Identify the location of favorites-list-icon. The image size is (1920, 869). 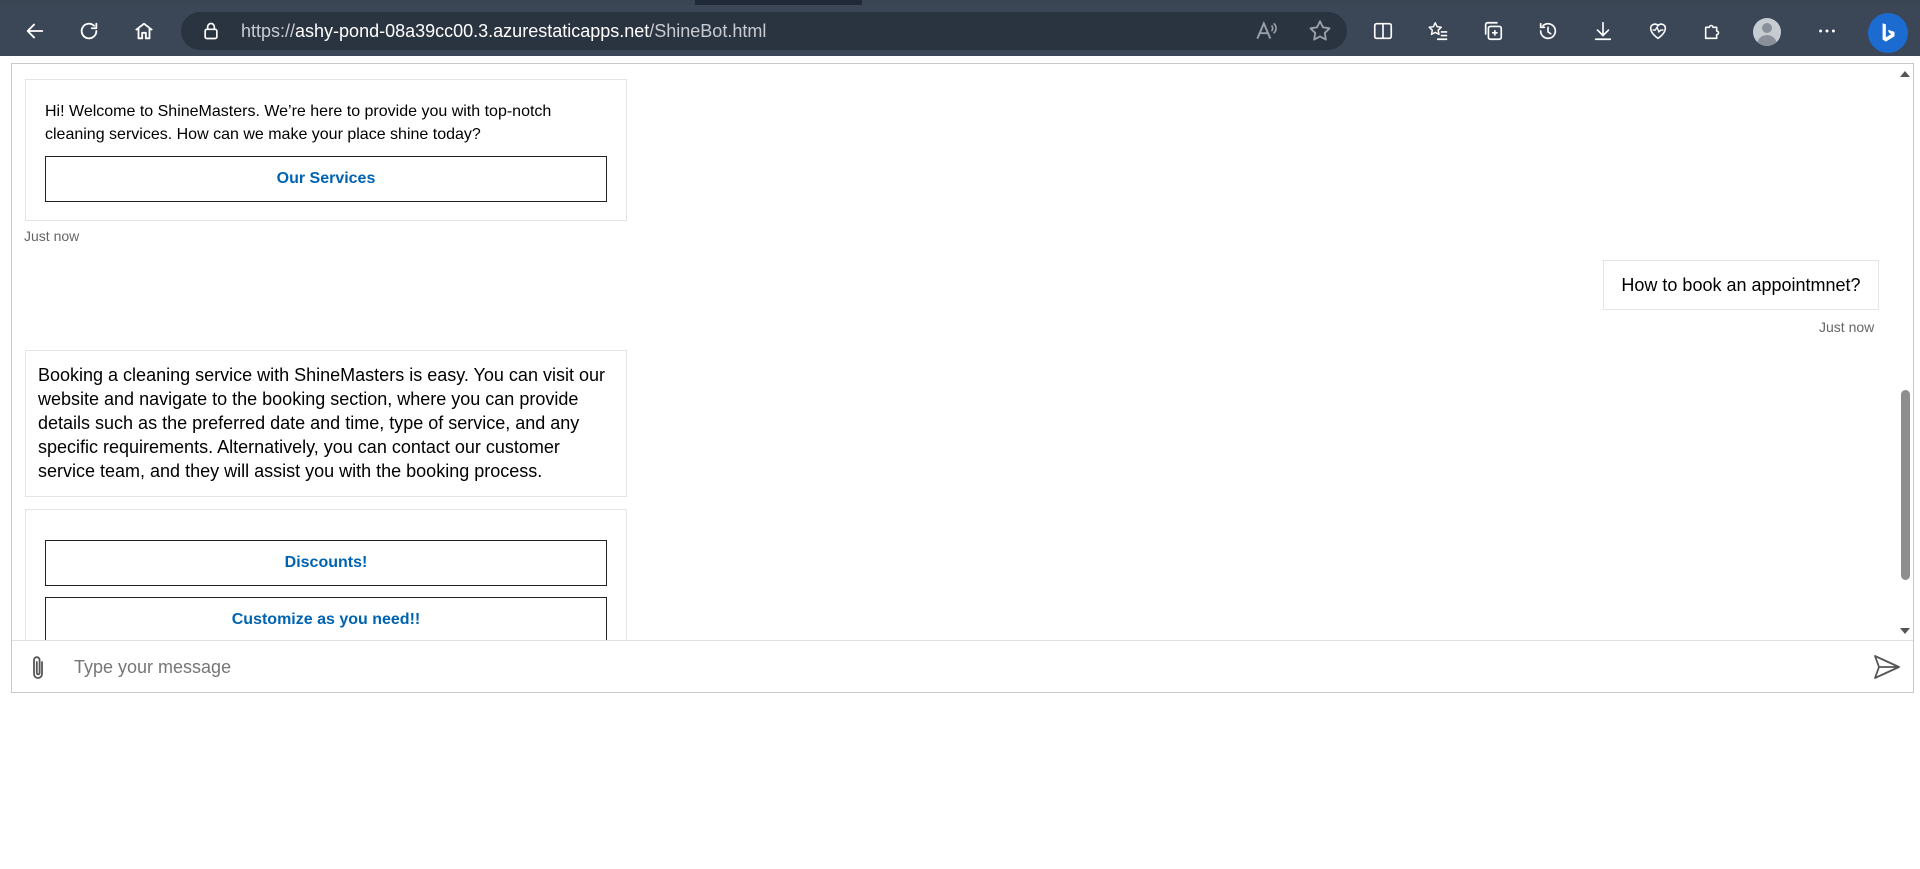
(1438, 31).